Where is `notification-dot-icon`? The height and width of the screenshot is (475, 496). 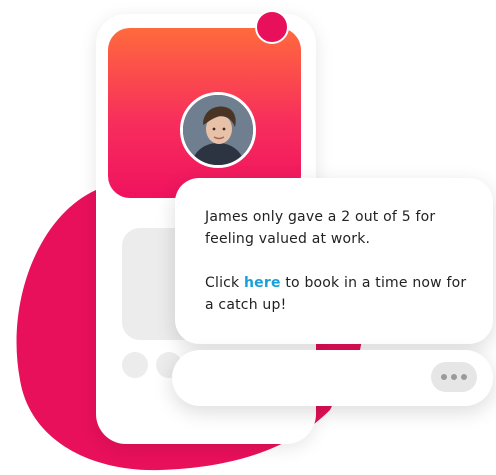
notification-dot-icon is located at coordinates (272, 27).